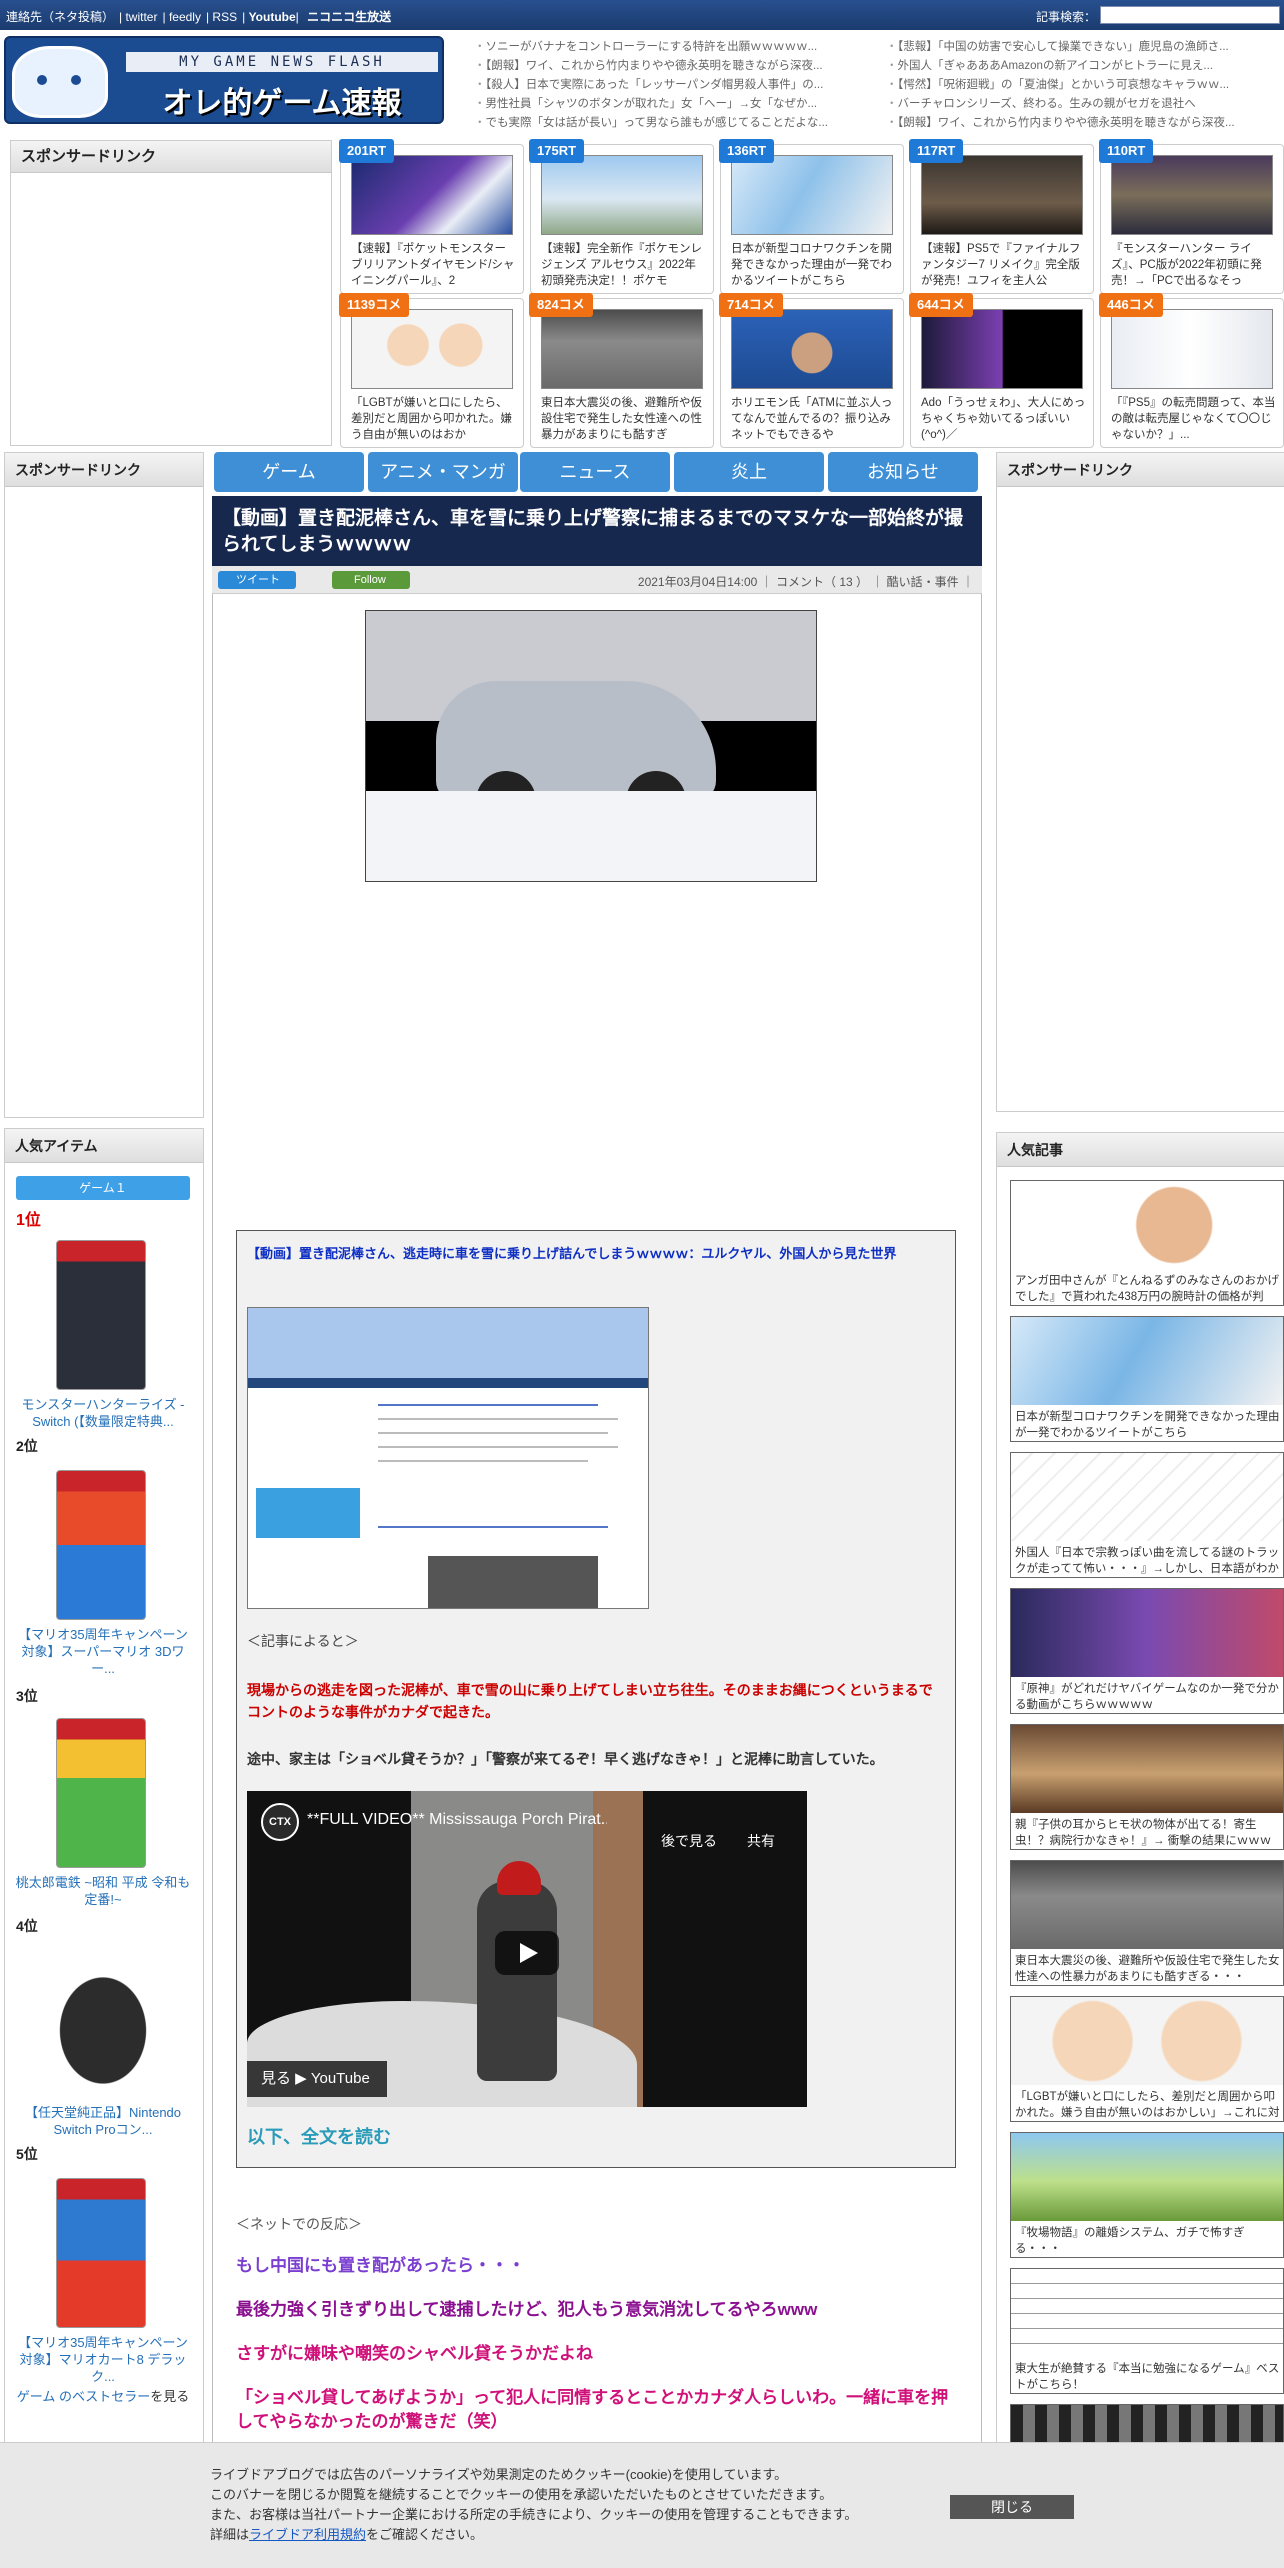  Describe the element at coordinates (317, 2079) in the screenshot. I see `watch-on-youtube-button: 見る ▶ YouTube` at that location.